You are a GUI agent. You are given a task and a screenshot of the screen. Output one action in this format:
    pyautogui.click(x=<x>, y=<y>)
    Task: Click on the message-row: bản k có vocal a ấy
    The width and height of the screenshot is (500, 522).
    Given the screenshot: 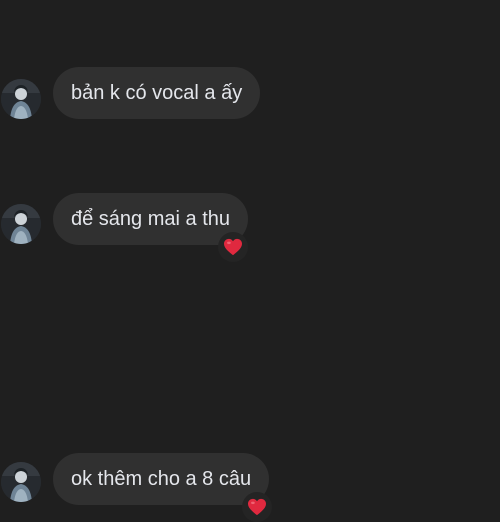 What is the action you would take?
    pyautogui.click(x=250, y=93)
    